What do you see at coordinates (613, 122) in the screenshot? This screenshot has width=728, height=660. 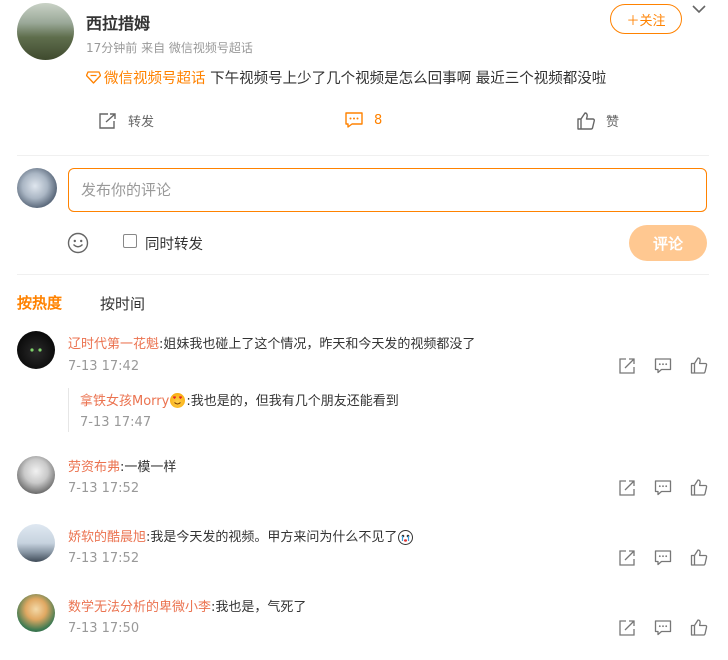 I see `like-label: 赞` at bounding box center [613, 122].